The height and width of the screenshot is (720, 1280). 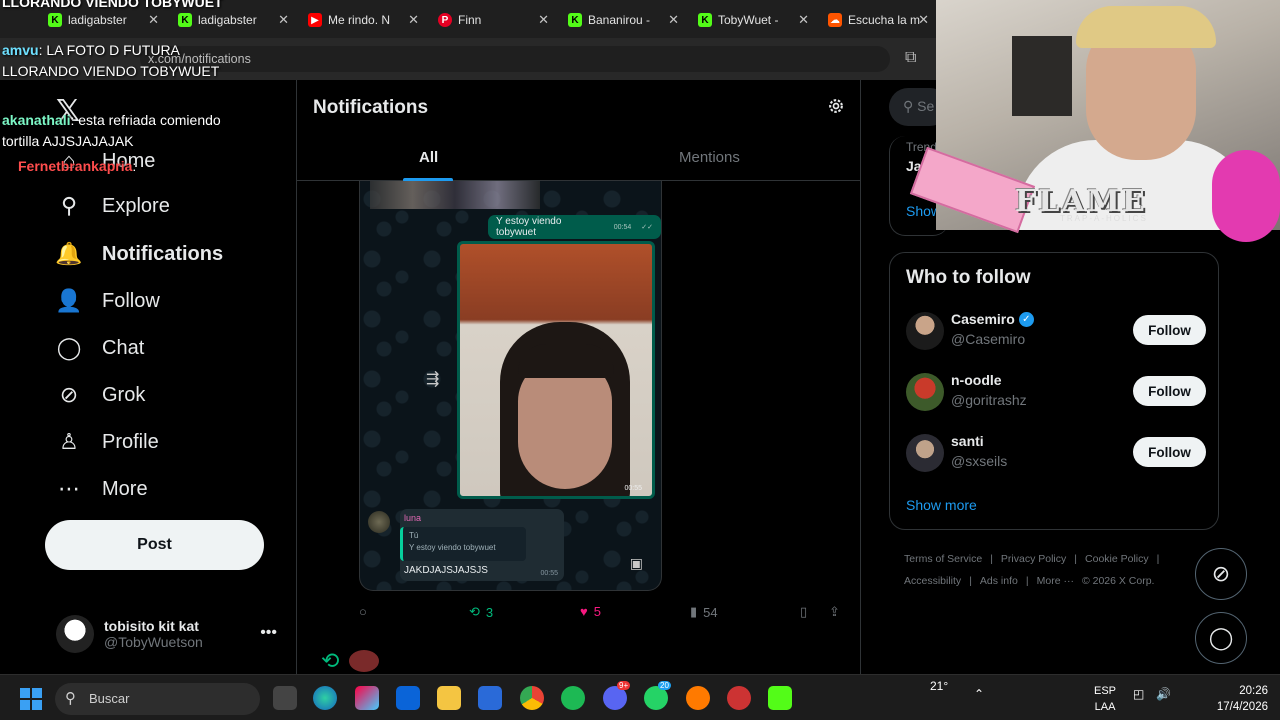 What do you see at coordinates (91, 50) in the screenshot?
I see `chat-line: amvu: LA FOTO D FUTURA` at bounding box center [91, 50].